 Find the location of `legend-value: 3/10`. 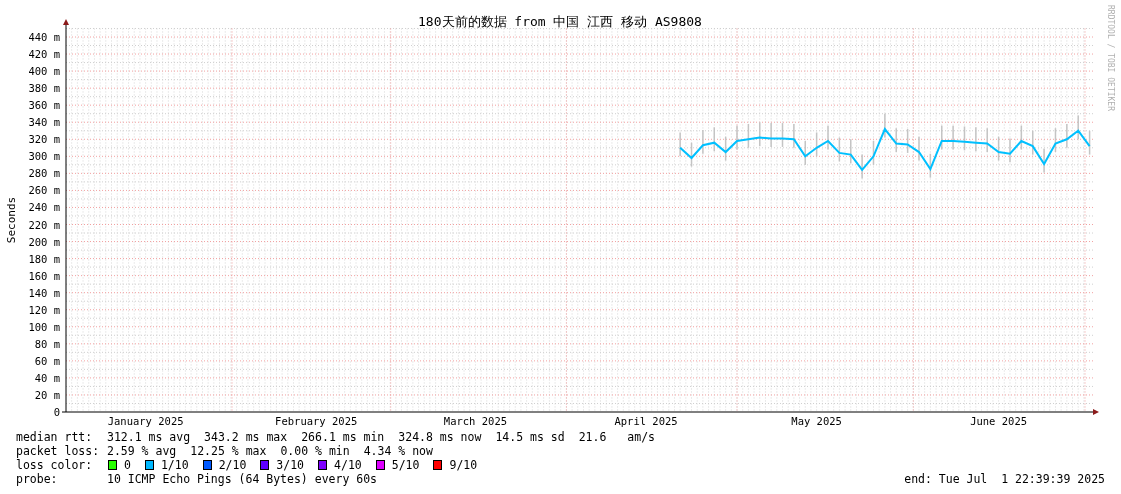

legend-value: 3/10 is located at coordinates (290, 465).